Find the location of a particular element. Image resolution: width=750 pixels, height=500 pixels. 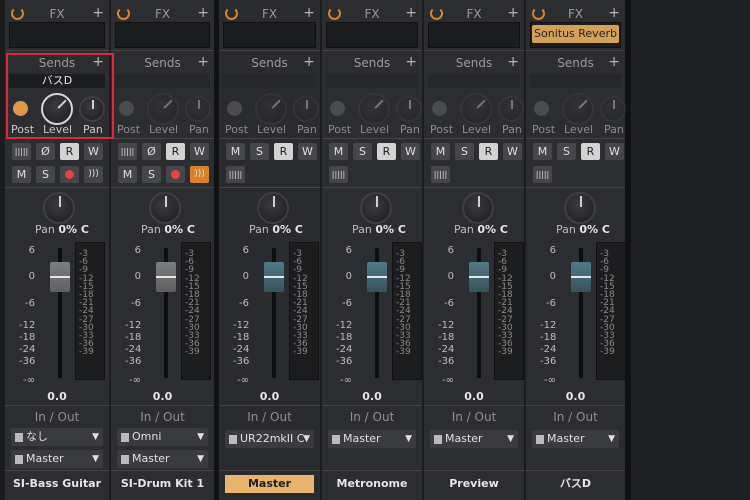

channel-name: Master is located at coordinates (269, 484).